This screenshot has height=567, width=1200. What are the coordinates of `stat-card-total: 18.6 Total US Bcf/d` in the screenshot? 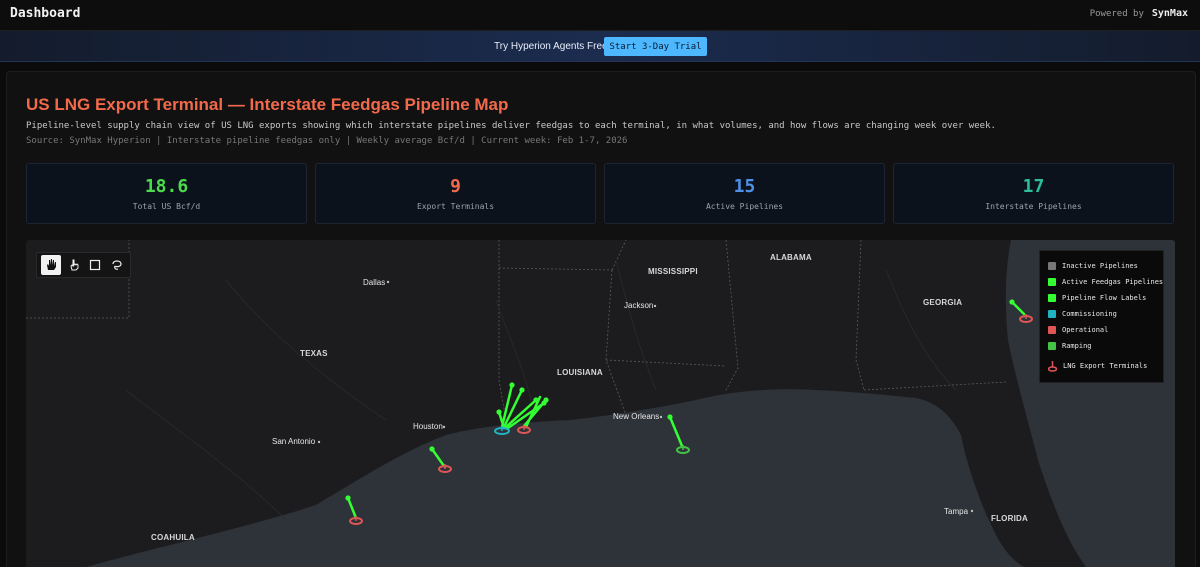 It's located at (166, 193).